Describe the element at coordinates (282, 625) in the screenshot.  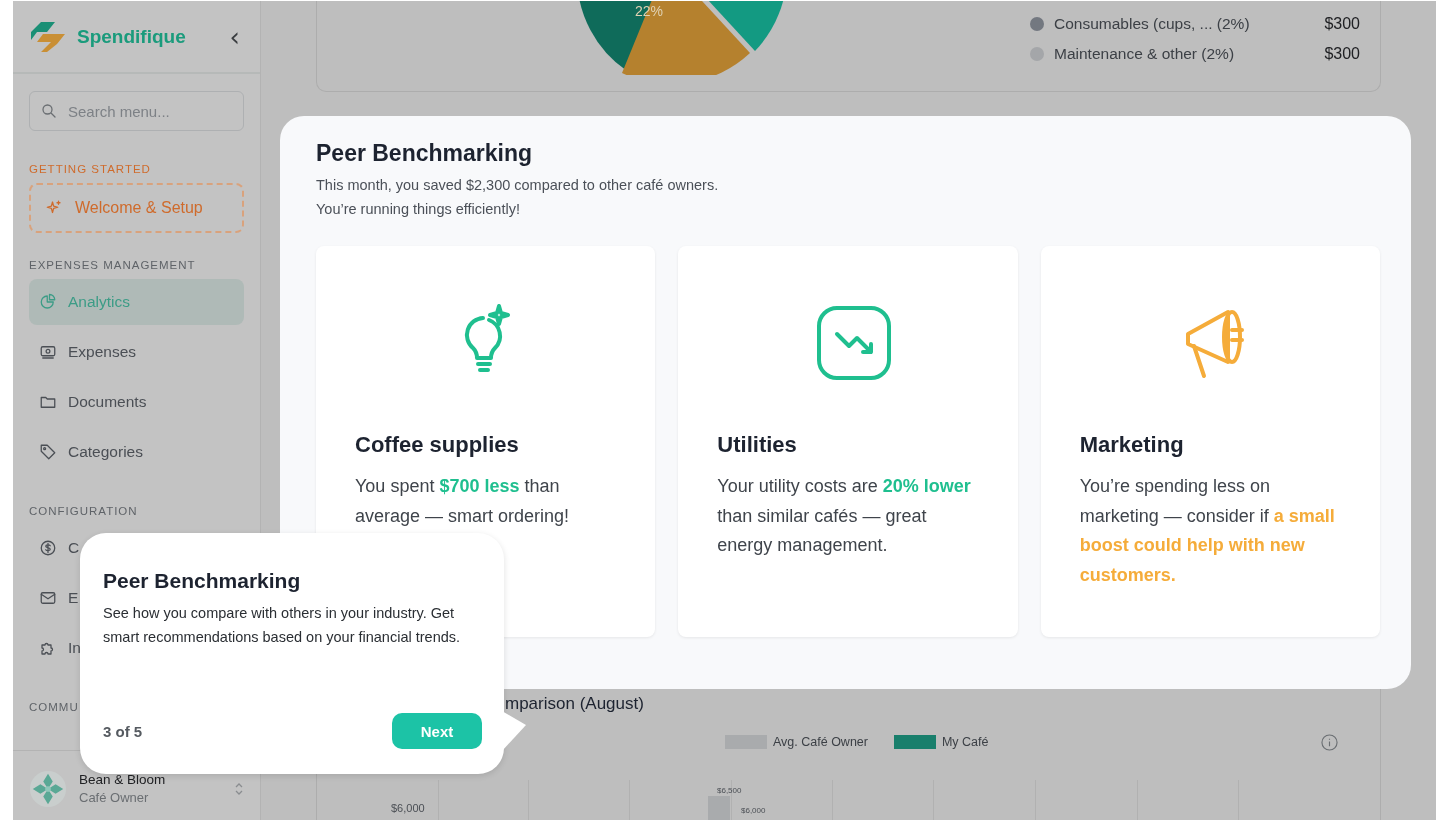
I see `popover-text: See how you compare with others in your industry. Get smart recommendations based on your financial trends.` at that location.